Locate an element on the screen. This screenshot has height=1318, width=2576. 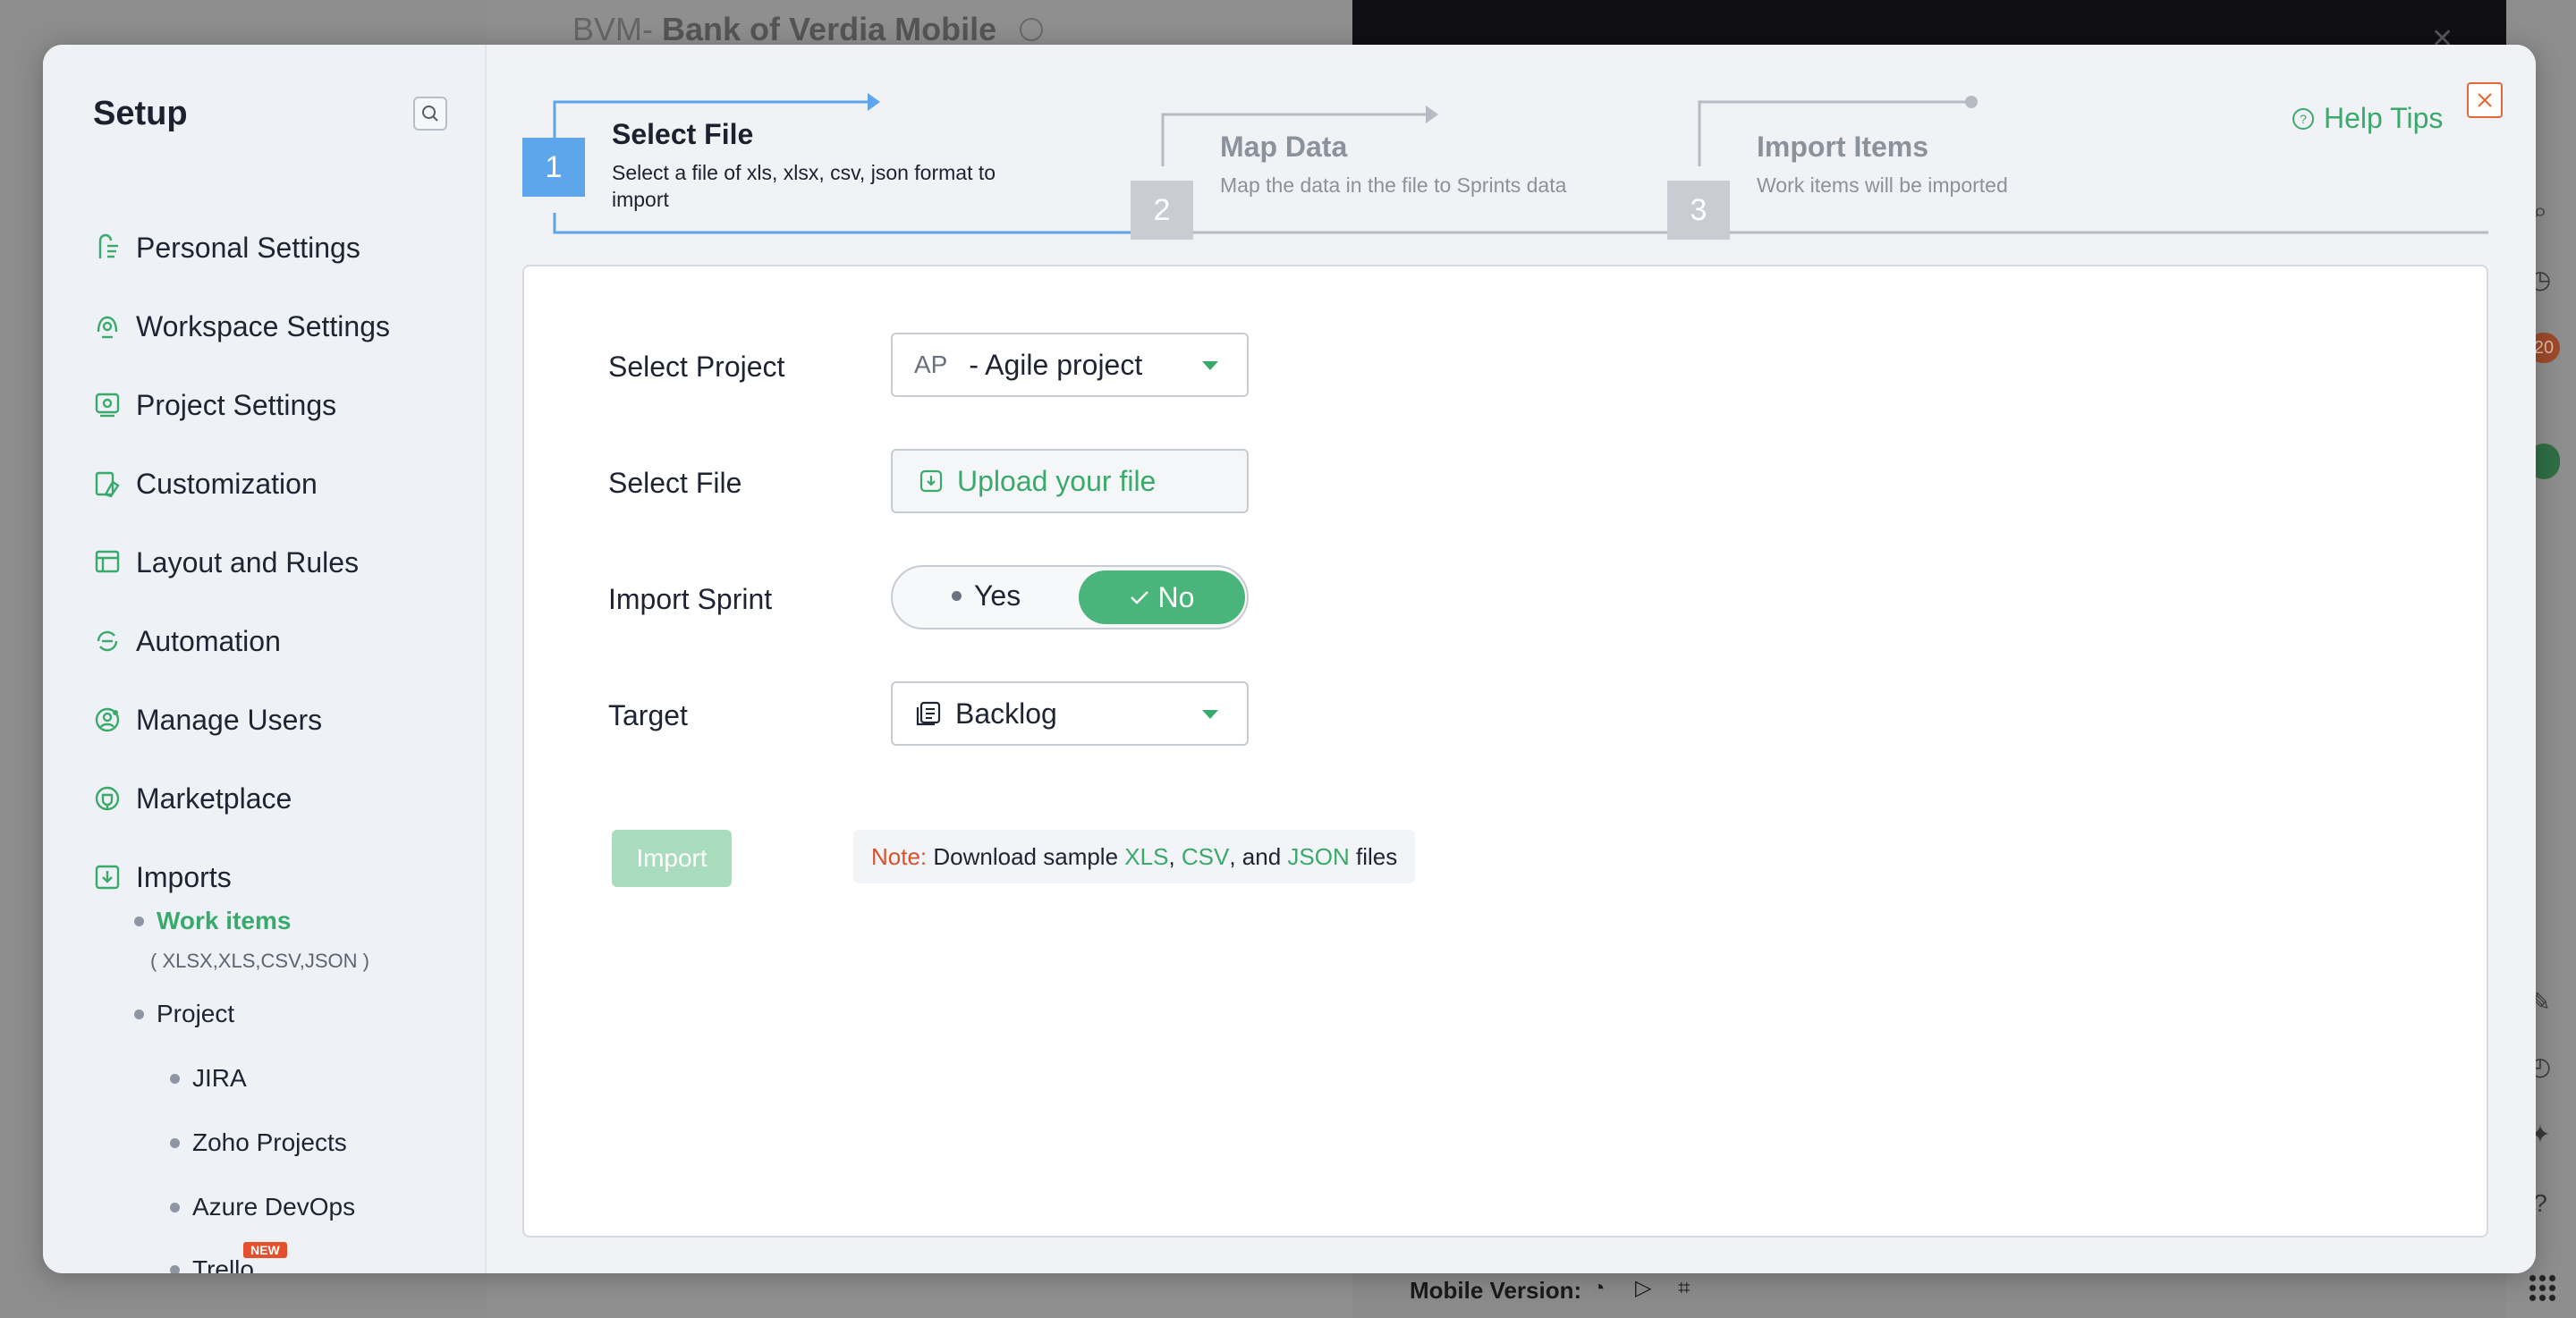
imports-icon is located at coordinates (107, 877).